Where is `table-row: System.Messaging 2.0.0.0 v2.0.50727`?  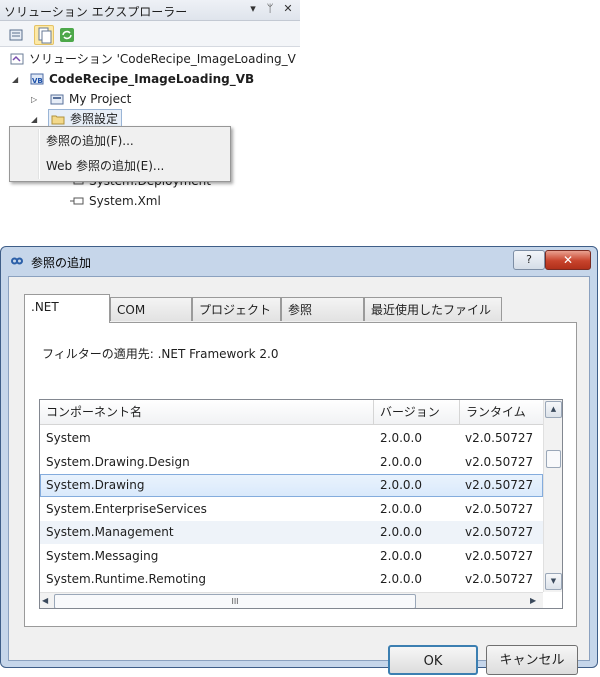
table-row: System.Messaging 2.0.0.0 v2.0.50727 is located at coordinates (291, 556).